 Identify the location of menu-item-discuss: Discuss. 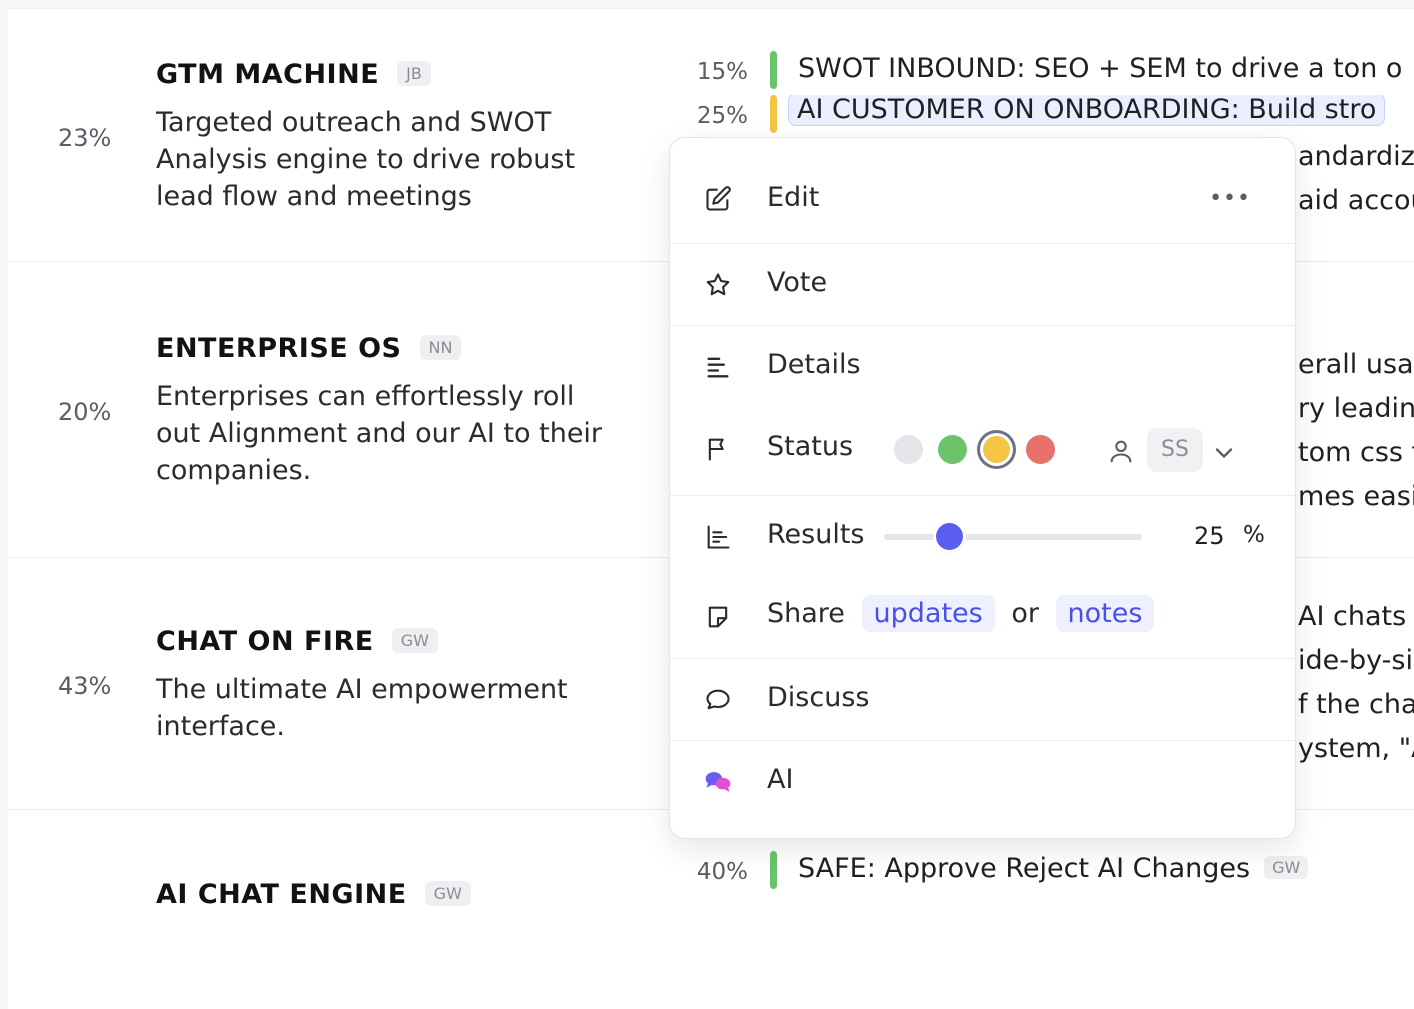
(982, 699).